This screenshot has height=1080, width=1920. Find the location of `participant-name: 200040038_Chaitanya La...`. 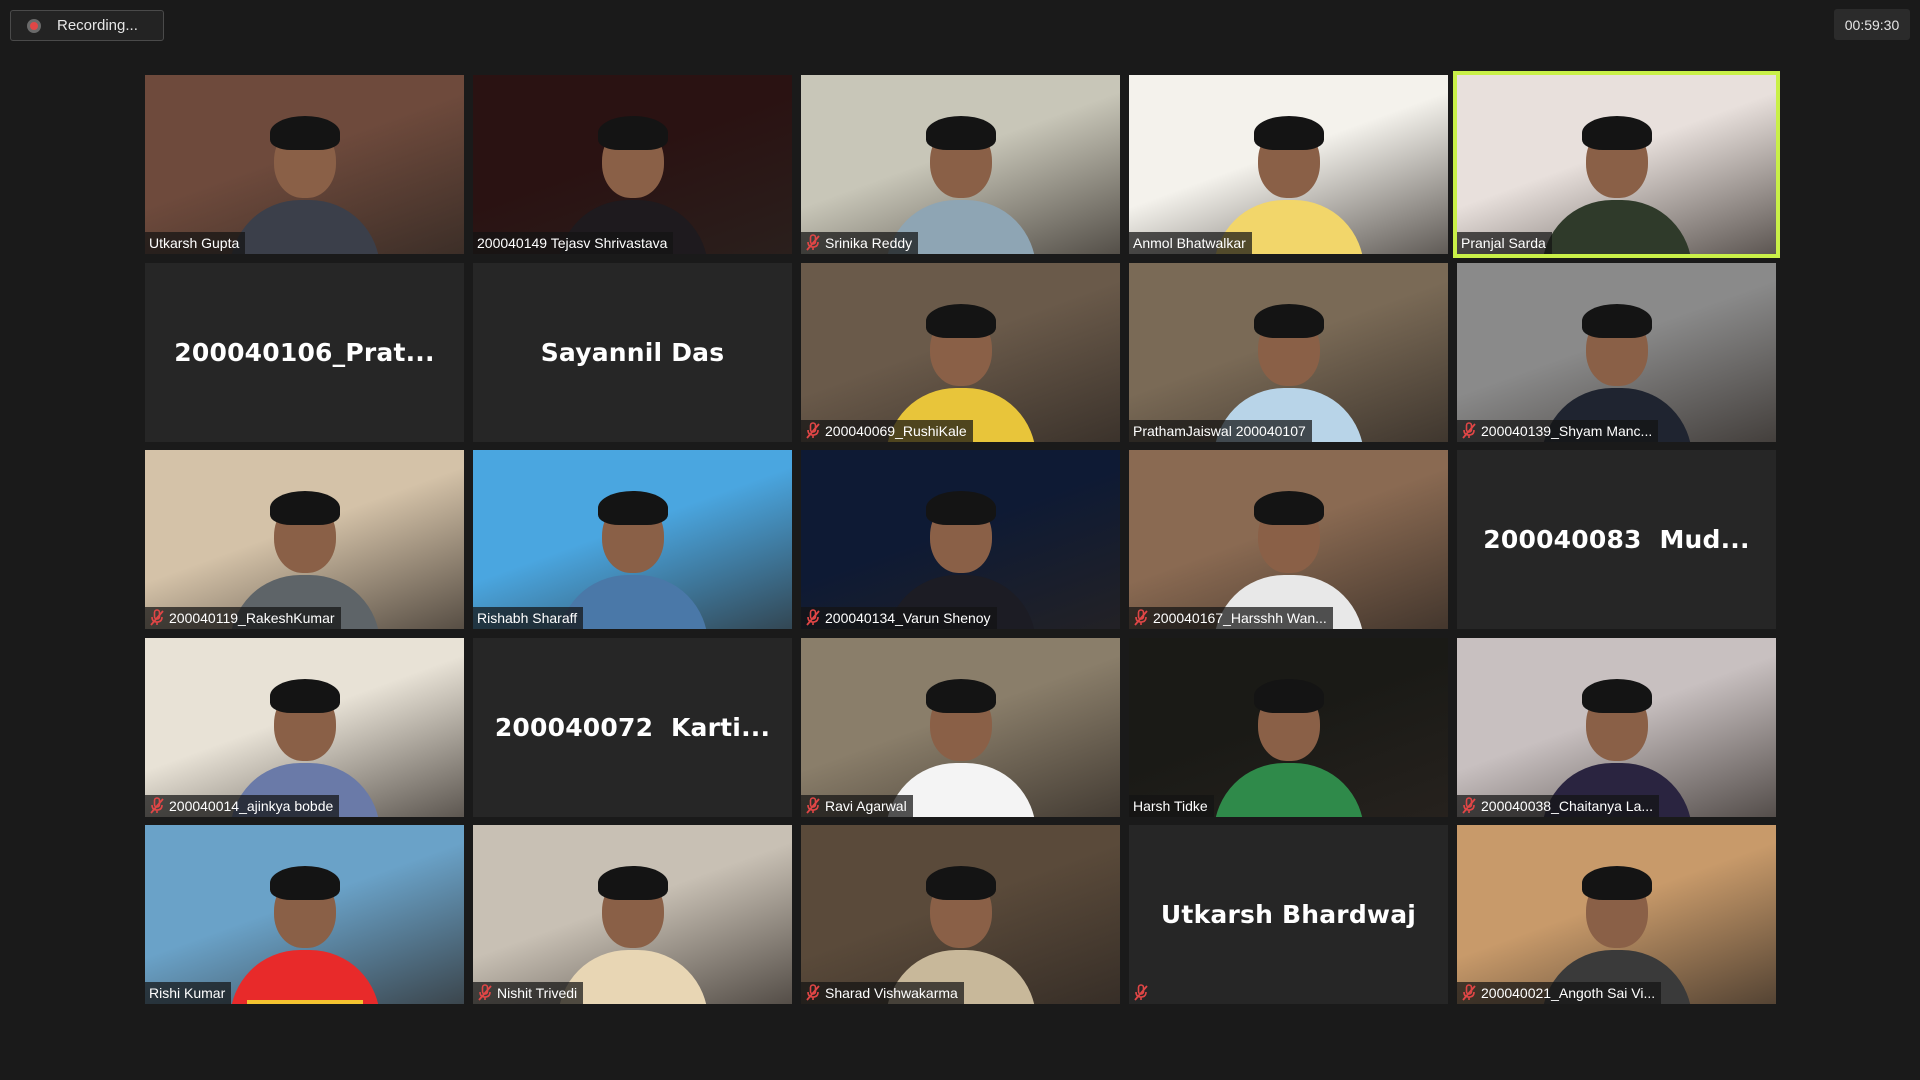

participant-name: 200040038_Chaitanya La... is located at coordinates (1567, 805).